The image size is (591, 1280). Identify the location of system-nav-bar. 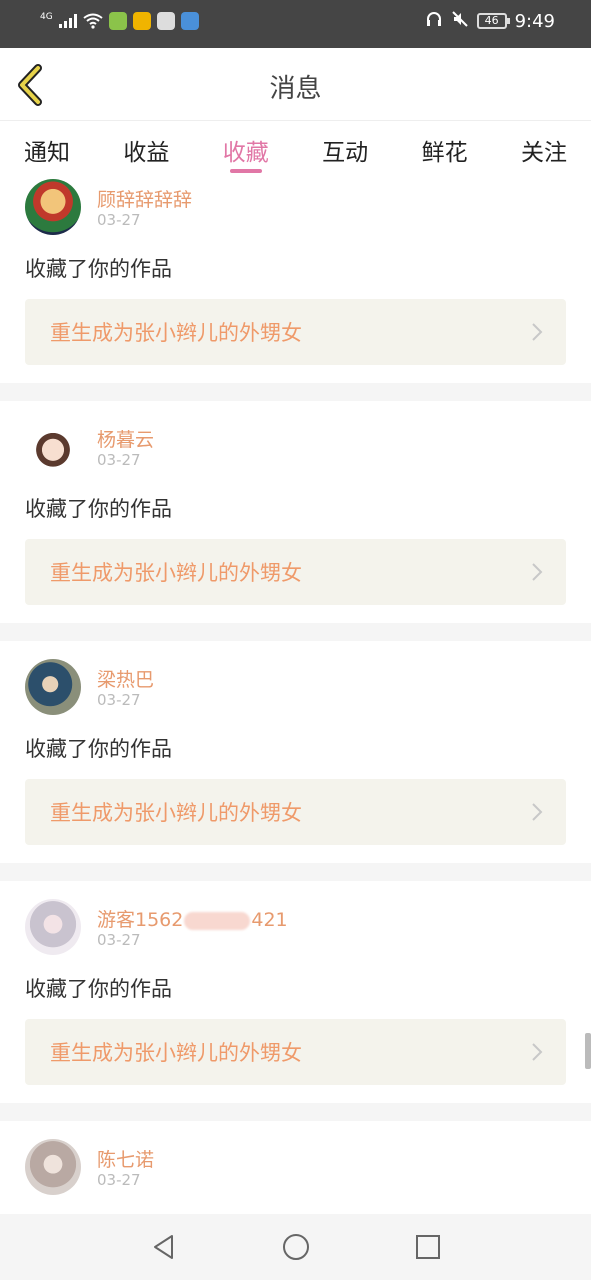
(295, 1247).